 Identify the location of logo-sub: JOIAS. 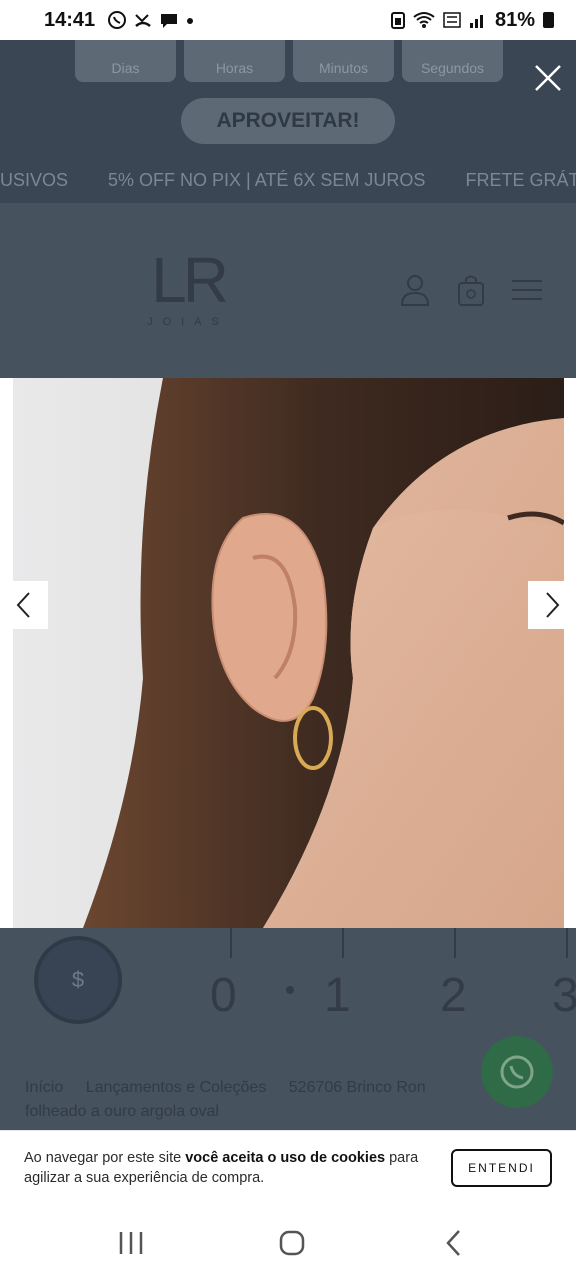
(188, 322).